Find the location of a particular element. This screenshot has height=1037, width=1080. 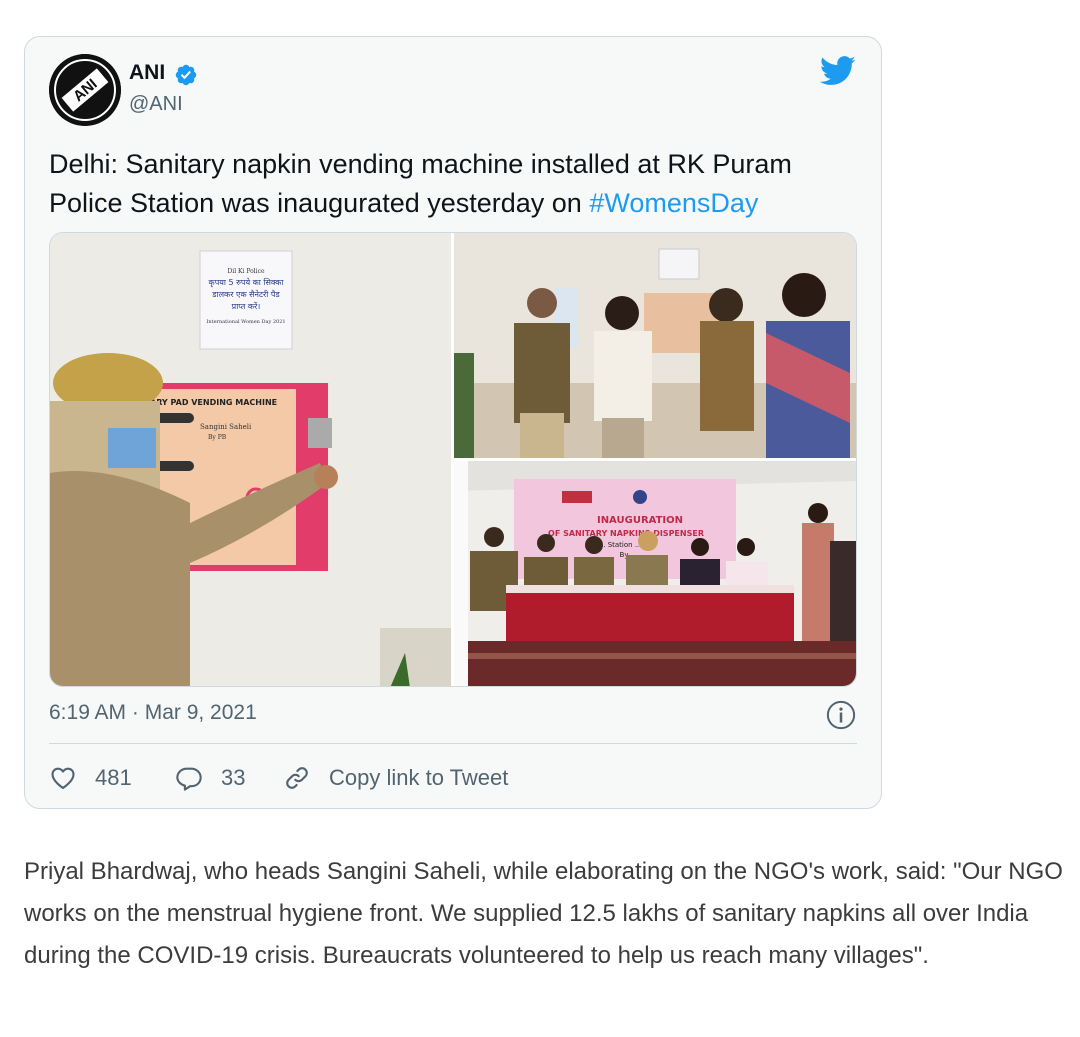

author-handle: @ANI is located at coordinates (156, 104).